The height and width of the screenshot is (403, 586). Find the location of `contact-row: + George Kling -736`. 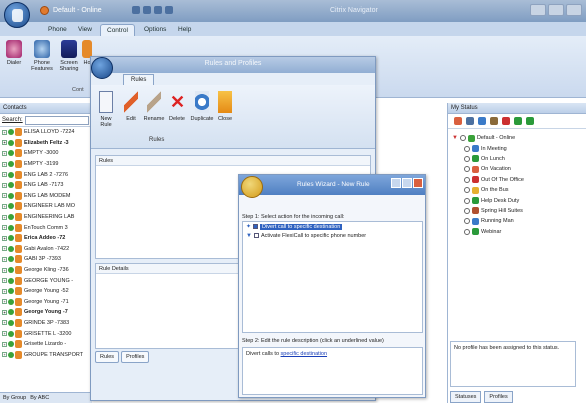

contact-row: + George Kling -736 is located at coordinates (45, 270).